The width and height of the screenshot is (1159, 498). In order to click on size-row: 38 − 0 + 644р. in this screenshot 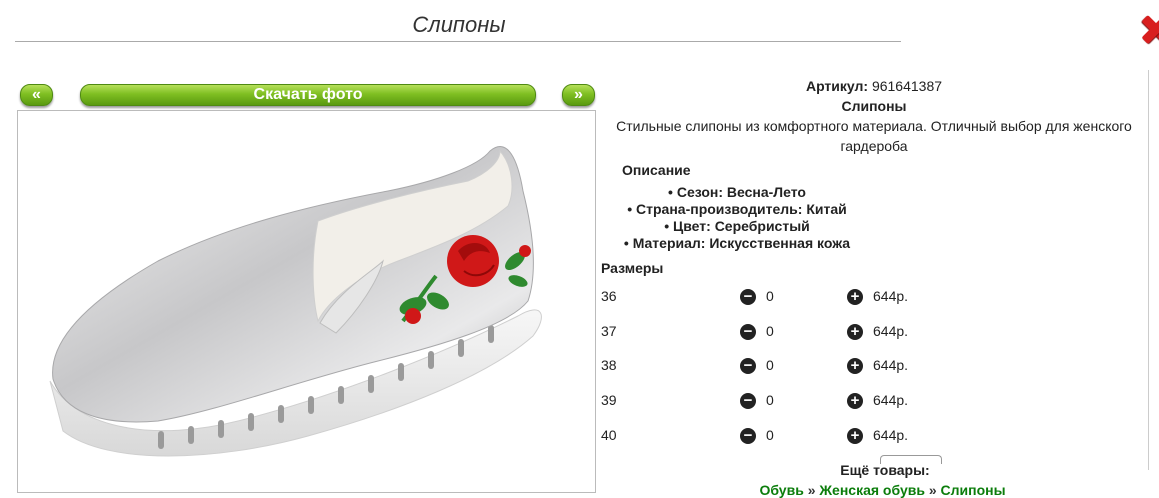, I will do `click(761, 367)`.